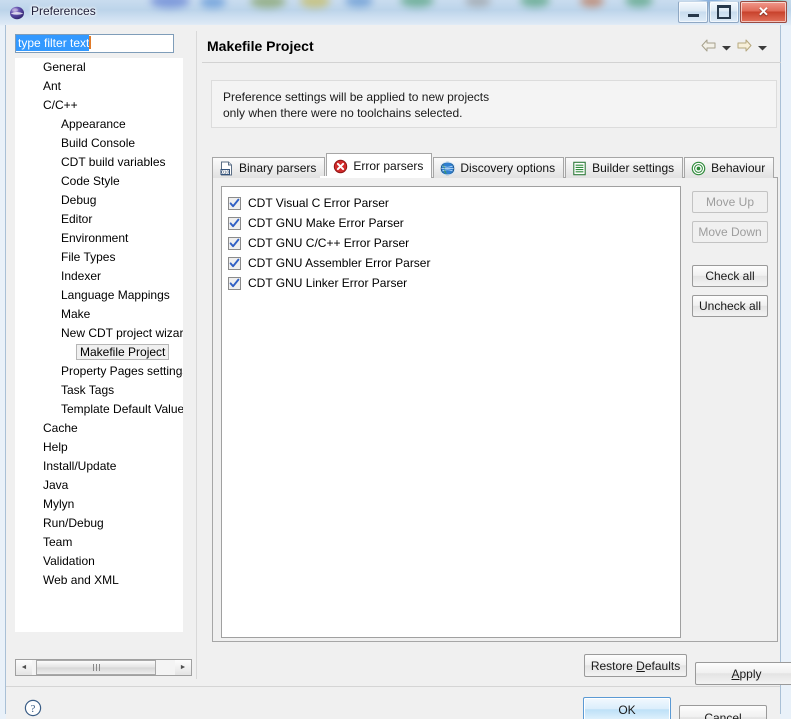 This screenshot has width=791, height=719. Describe the element at coordinates (738, 168) in the screenshot. I see `tab-label: Behaviour` at that location.